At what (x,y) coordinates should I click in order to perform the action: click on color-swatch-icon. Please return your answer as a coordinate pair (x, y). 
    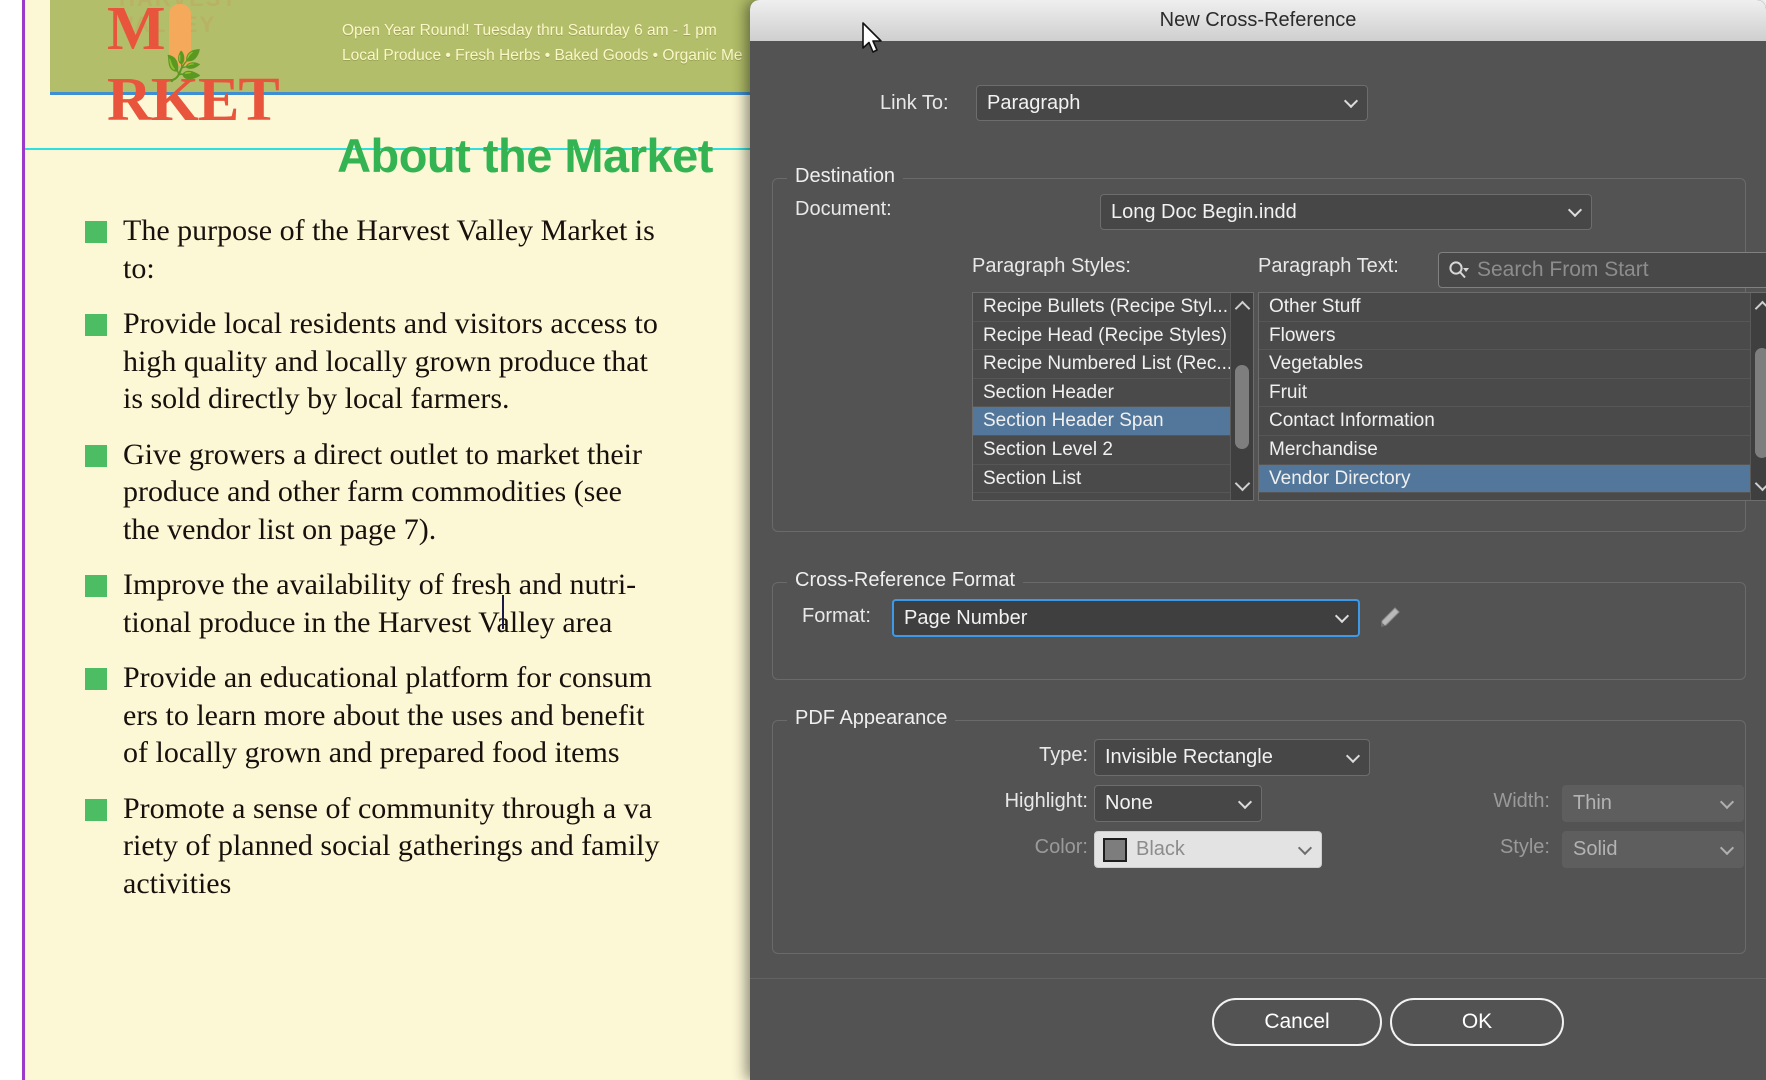
    Looking at the image, I should click on (1115, 849).